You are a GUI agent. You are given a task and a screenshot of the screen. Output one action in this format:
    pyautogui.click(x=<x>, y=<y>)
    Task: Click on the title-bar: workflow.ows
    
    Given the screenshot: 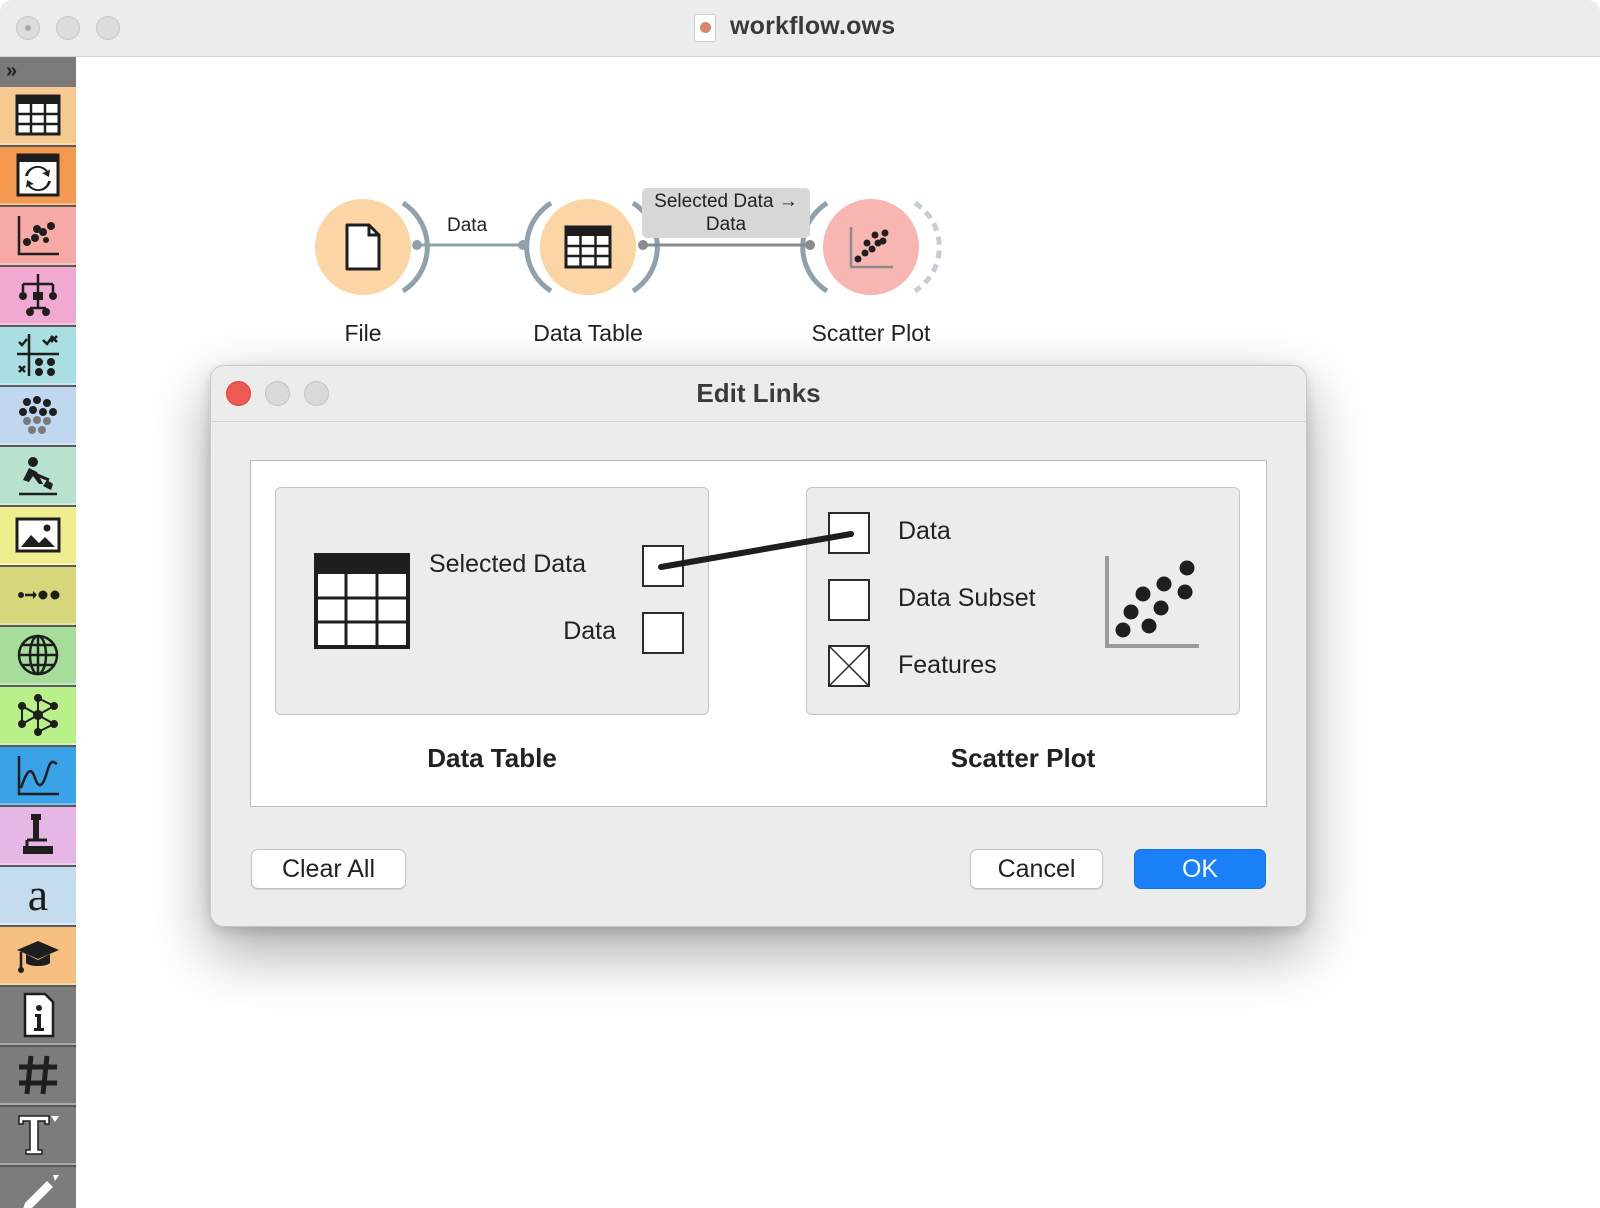 What is the action you would take?
    pyautogui.click(x=800, y=28)
    